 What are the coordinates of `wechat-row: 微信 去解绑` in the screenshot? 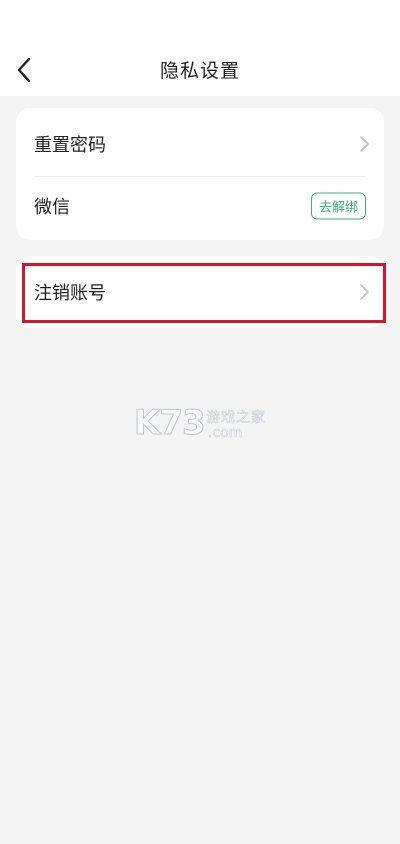 It's located at (200, 206).